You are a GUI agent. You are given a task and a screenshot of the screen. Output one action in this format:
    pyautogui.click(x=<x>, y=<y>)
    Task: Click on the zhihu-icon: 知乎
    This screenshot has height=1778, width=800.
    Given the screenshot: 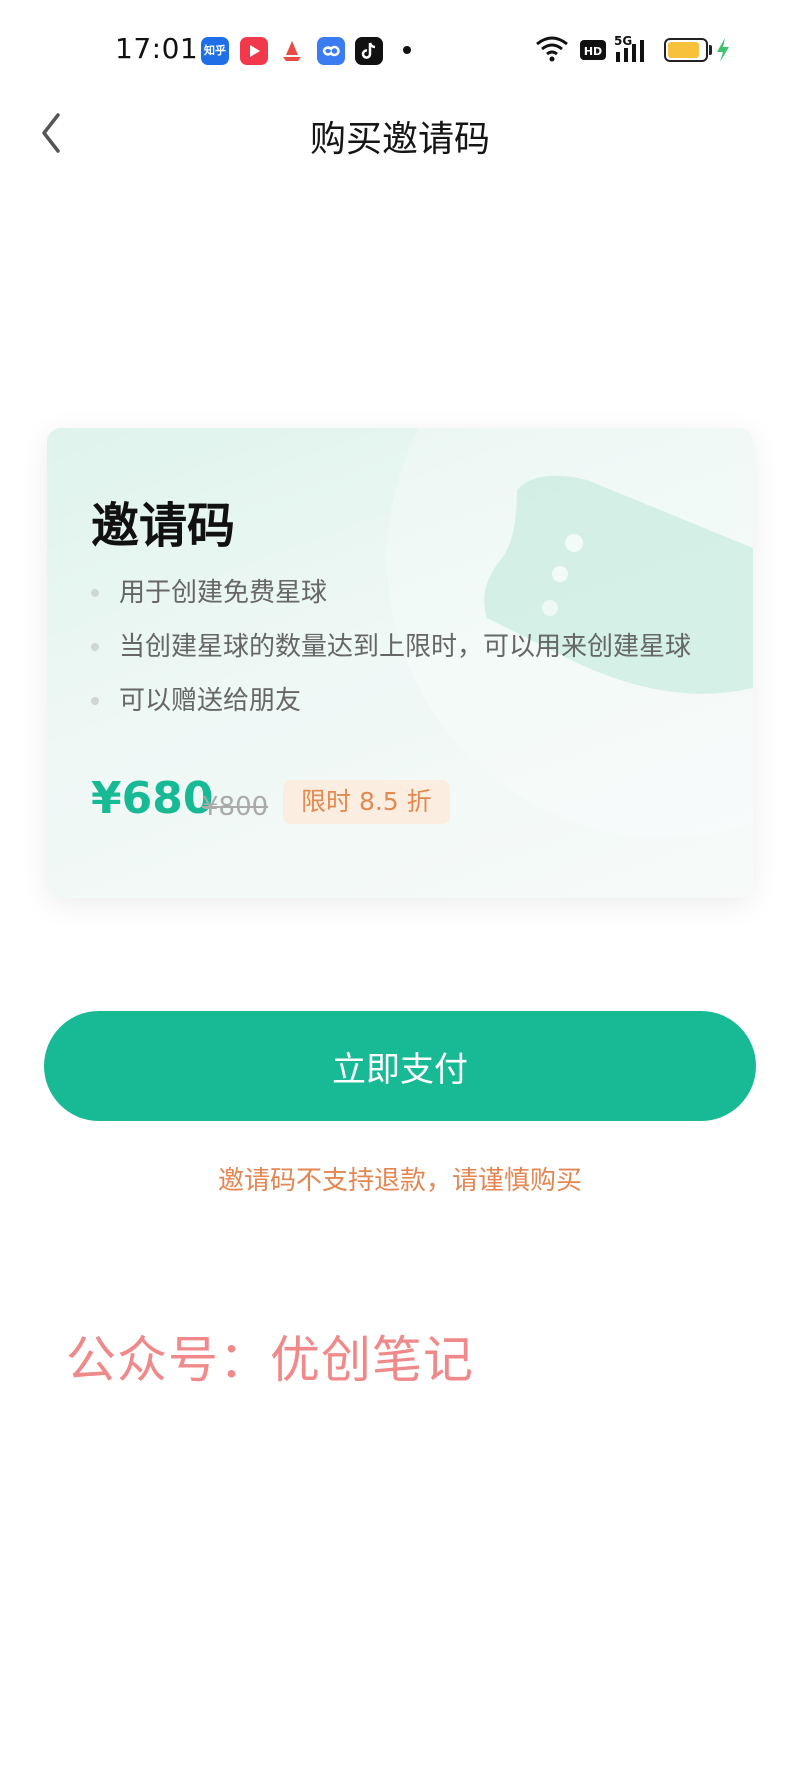 What is the action you would take?
    pyautogui.click(x=215, y=51)
    